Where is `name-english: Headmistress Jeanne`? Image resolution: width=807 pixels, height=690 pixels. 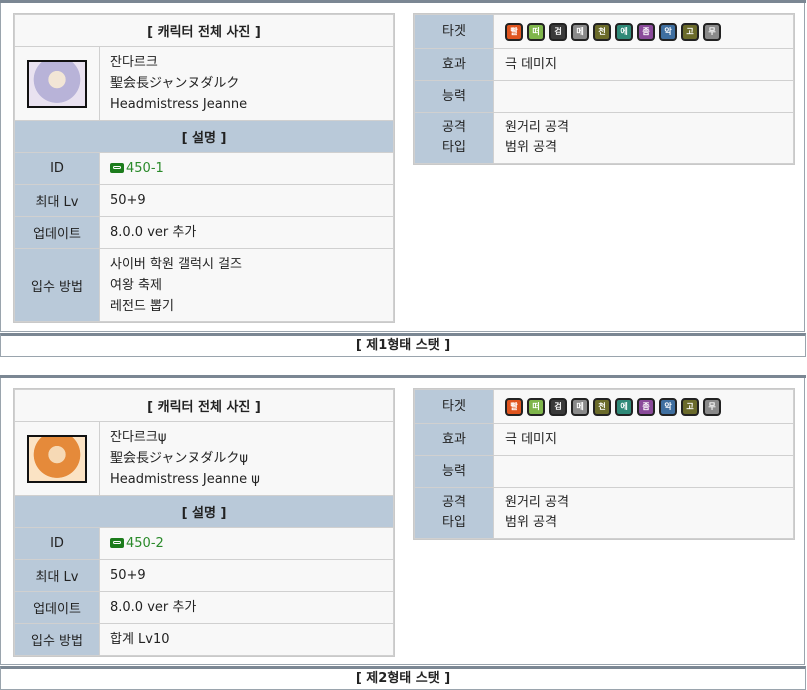
name-english: Headmistress Jeanne is located at coordinates (179, 104).